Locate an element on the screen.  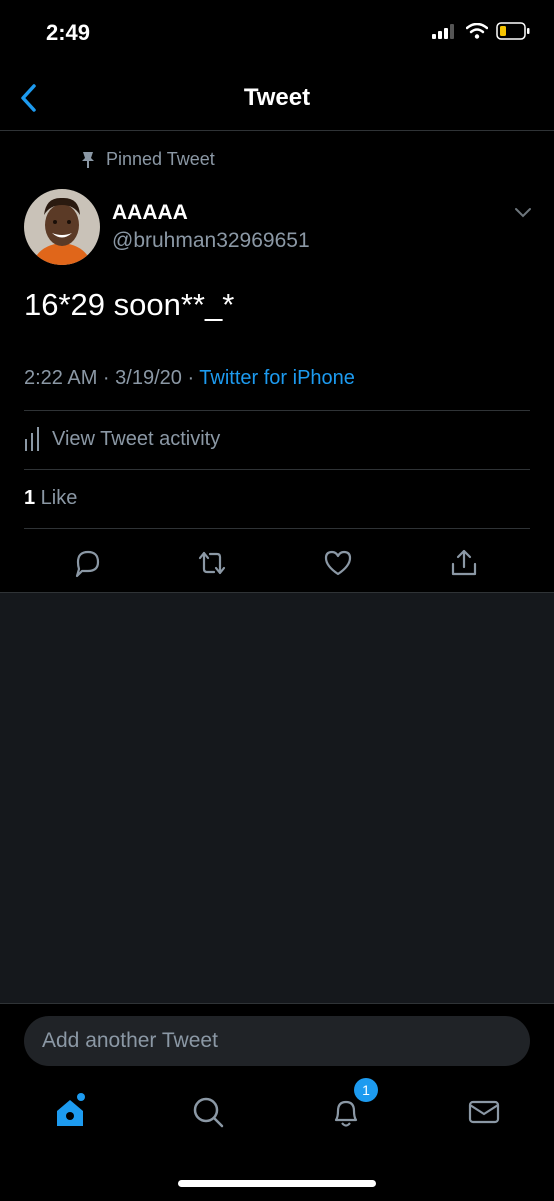
nav-bar: Tweet is located at coordinates (277, 98).